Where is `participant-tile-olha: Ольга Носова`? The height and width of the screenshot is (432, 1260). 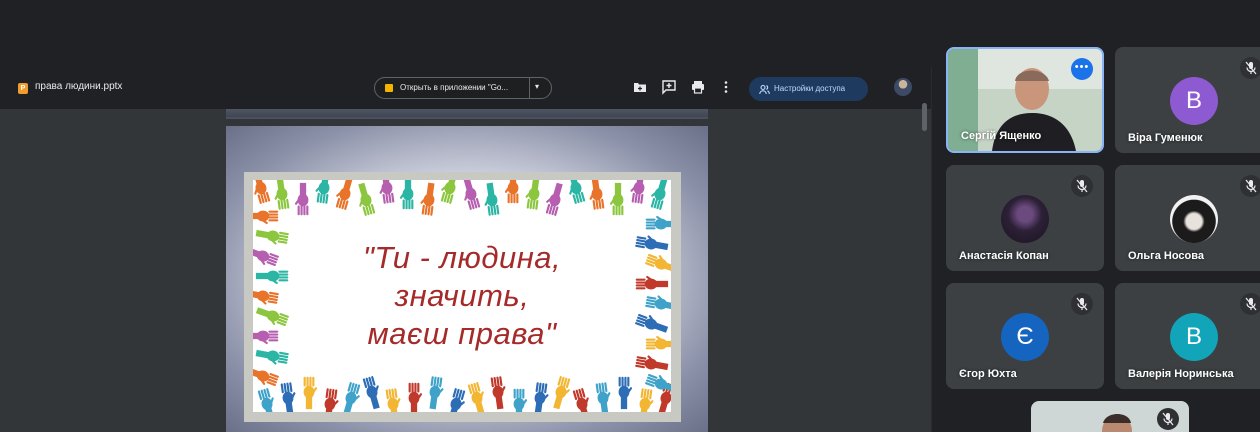 participant-tile-olha: Ольга Носова is located at coordinates (1187, 218).